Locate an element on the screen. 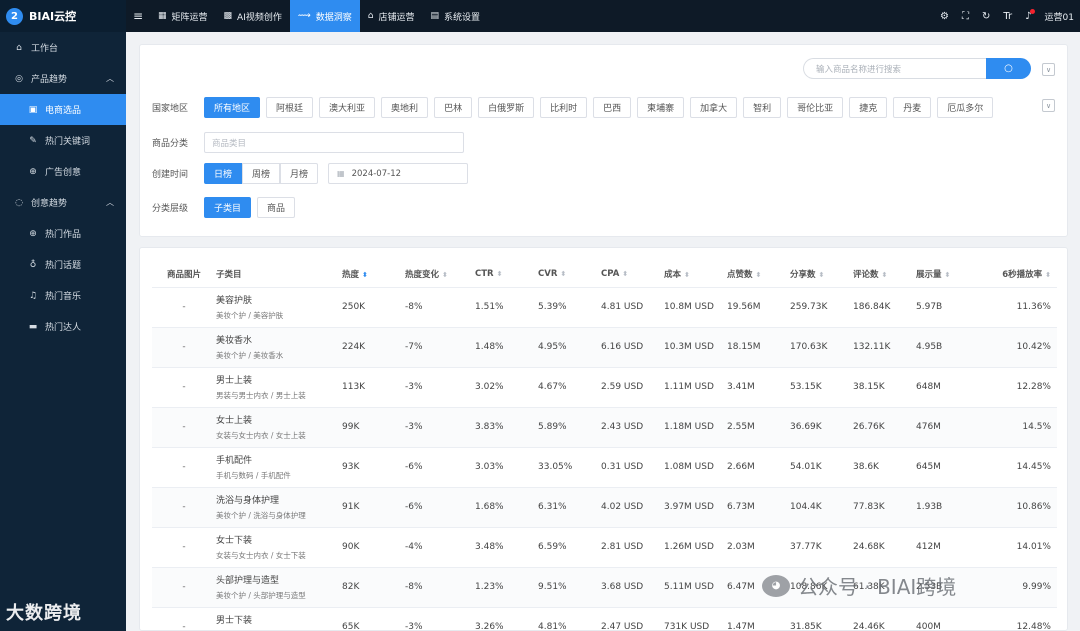 The image size is (1080, 631). fullscreen-icon: ⛶ is located at coordinates (965, 16).